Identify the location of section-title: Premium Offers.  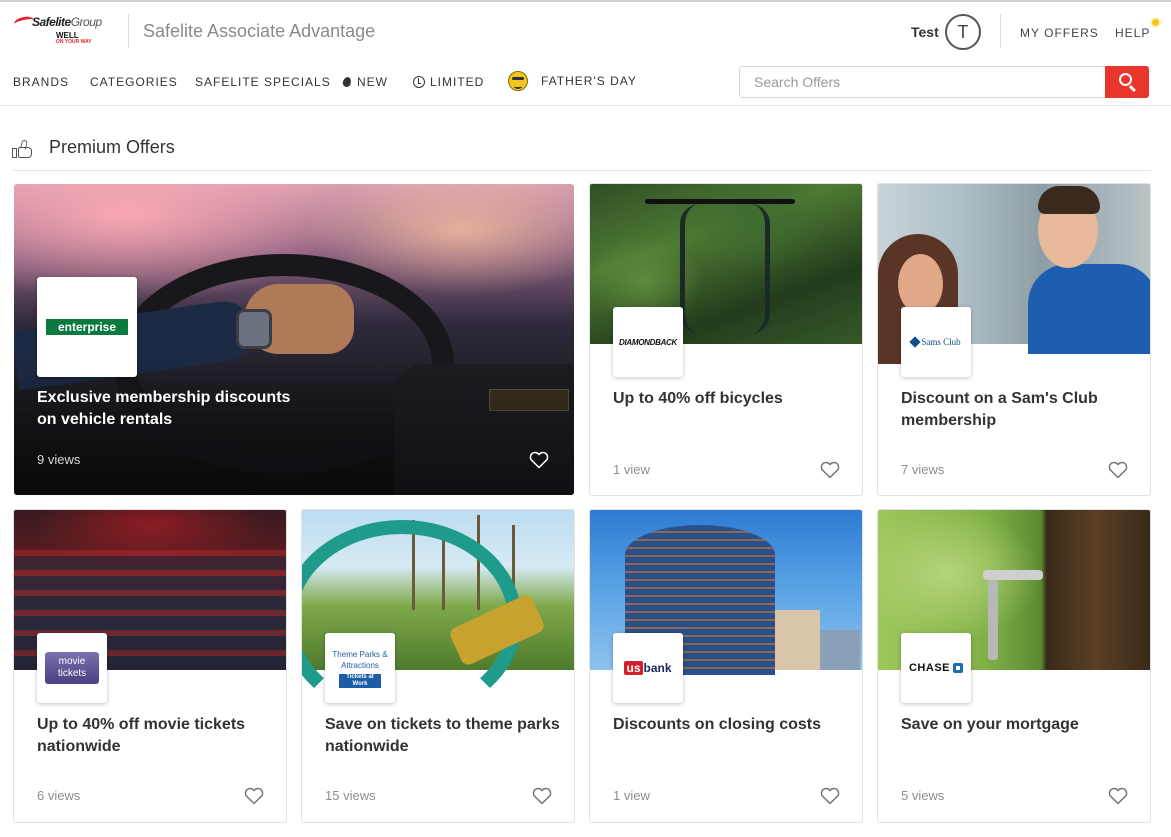
(112, 147).